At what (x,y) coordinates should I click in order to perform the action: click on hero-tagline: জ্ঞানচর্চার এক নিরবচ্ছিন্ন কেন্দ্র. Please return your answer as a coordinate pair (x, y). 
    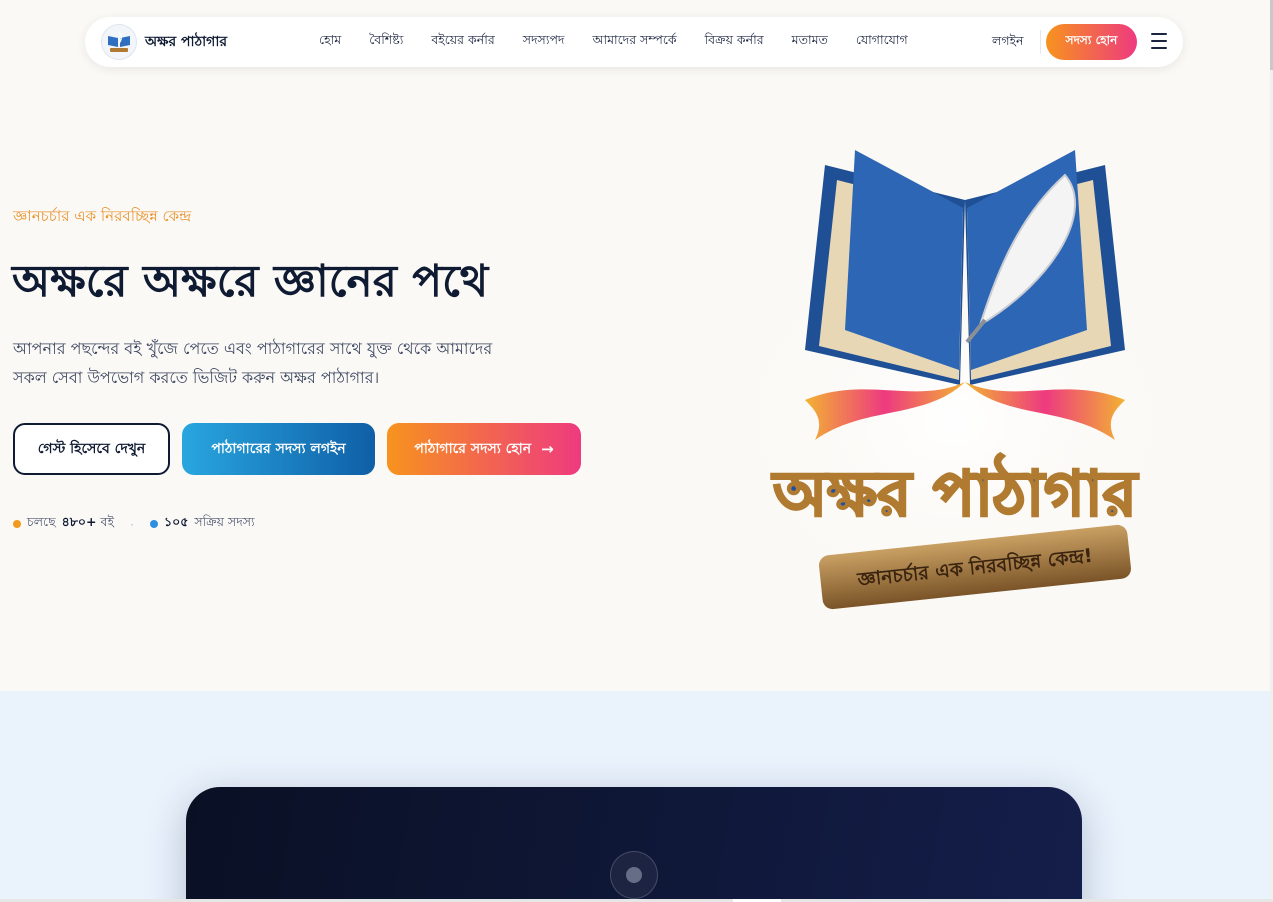
    Looking at the image, I should click on (102, 216).